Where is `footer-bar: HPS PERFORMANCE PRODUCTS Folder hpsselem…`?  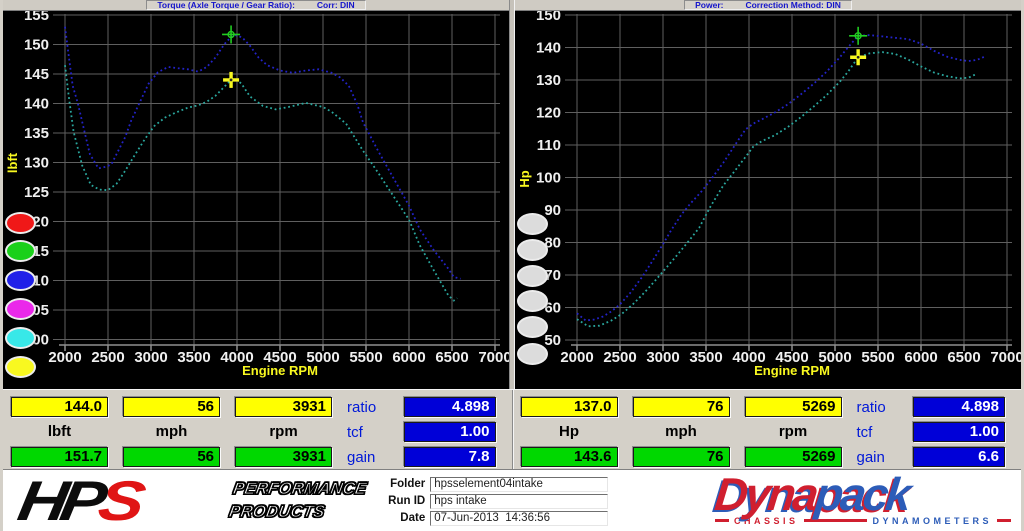 footer-bar: HPS PERFORMANCE PRODUCTS Folder hpsselem… is located at coordinates (512, 499).